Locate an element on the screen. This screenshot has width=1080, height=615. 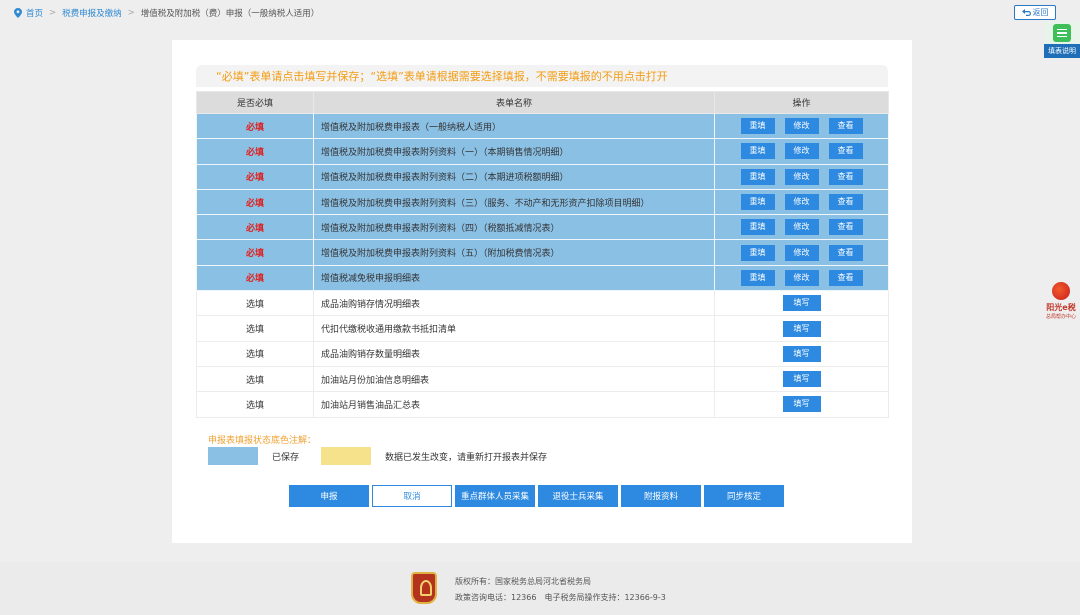
key-group-collect-button: 重点群体人员采集 is located at coordinates (495, 496).